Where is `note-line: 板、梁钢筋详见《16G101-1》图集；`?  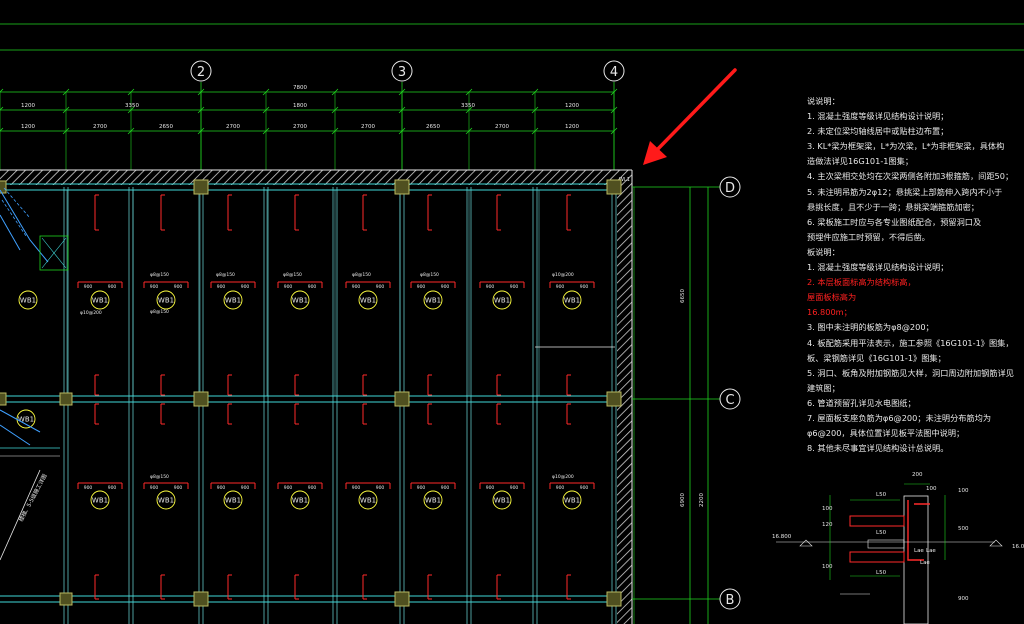
note-line: 板、梁钢筋详见《16G101-1》图集； is located at coordinates (876, 357).